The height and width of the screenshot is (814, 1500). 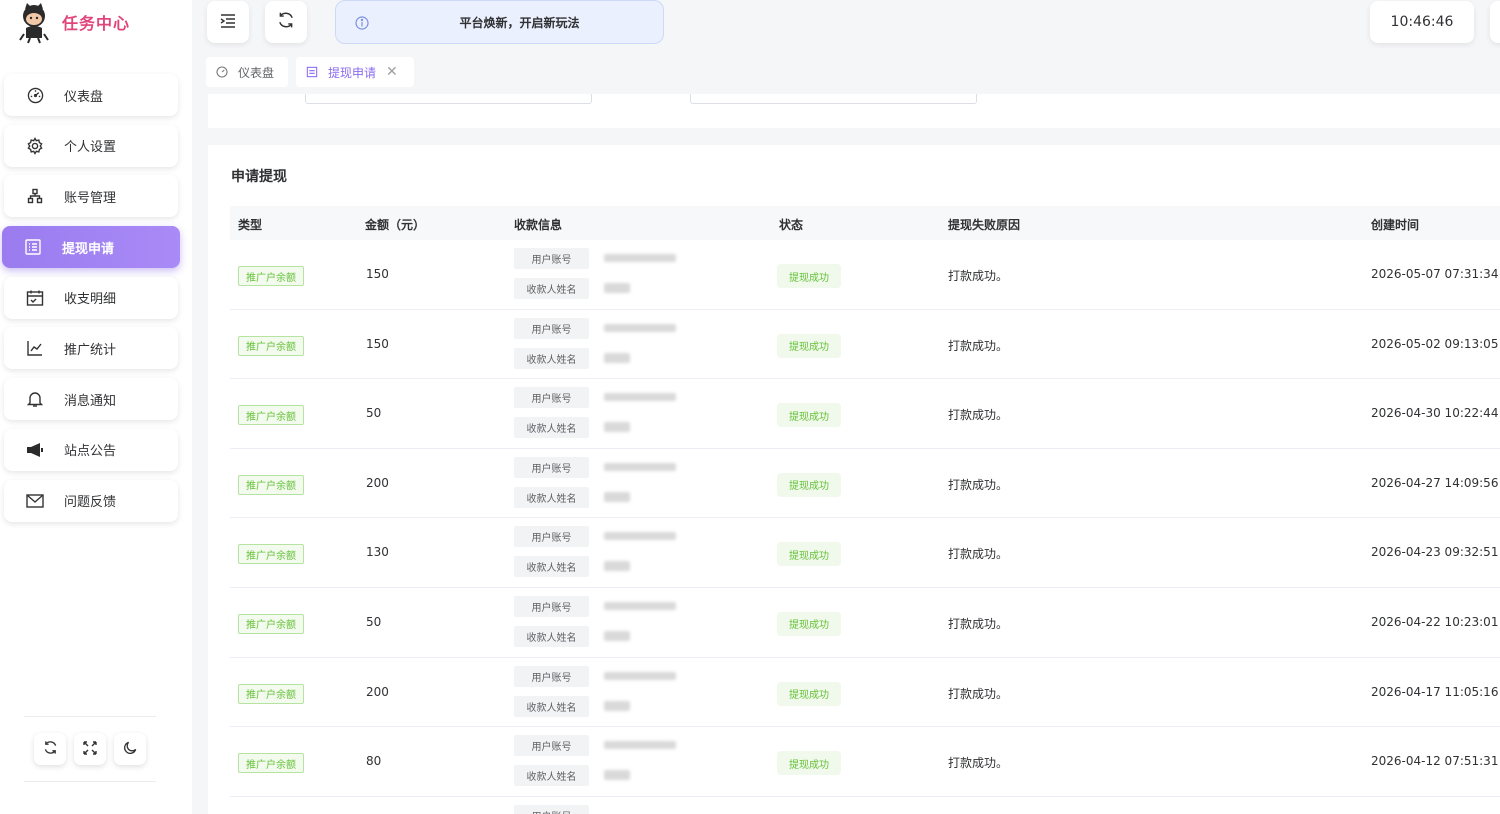 I want to click on sidebar-item-dashboard: 仪表盘, so click(x=91, y=95).